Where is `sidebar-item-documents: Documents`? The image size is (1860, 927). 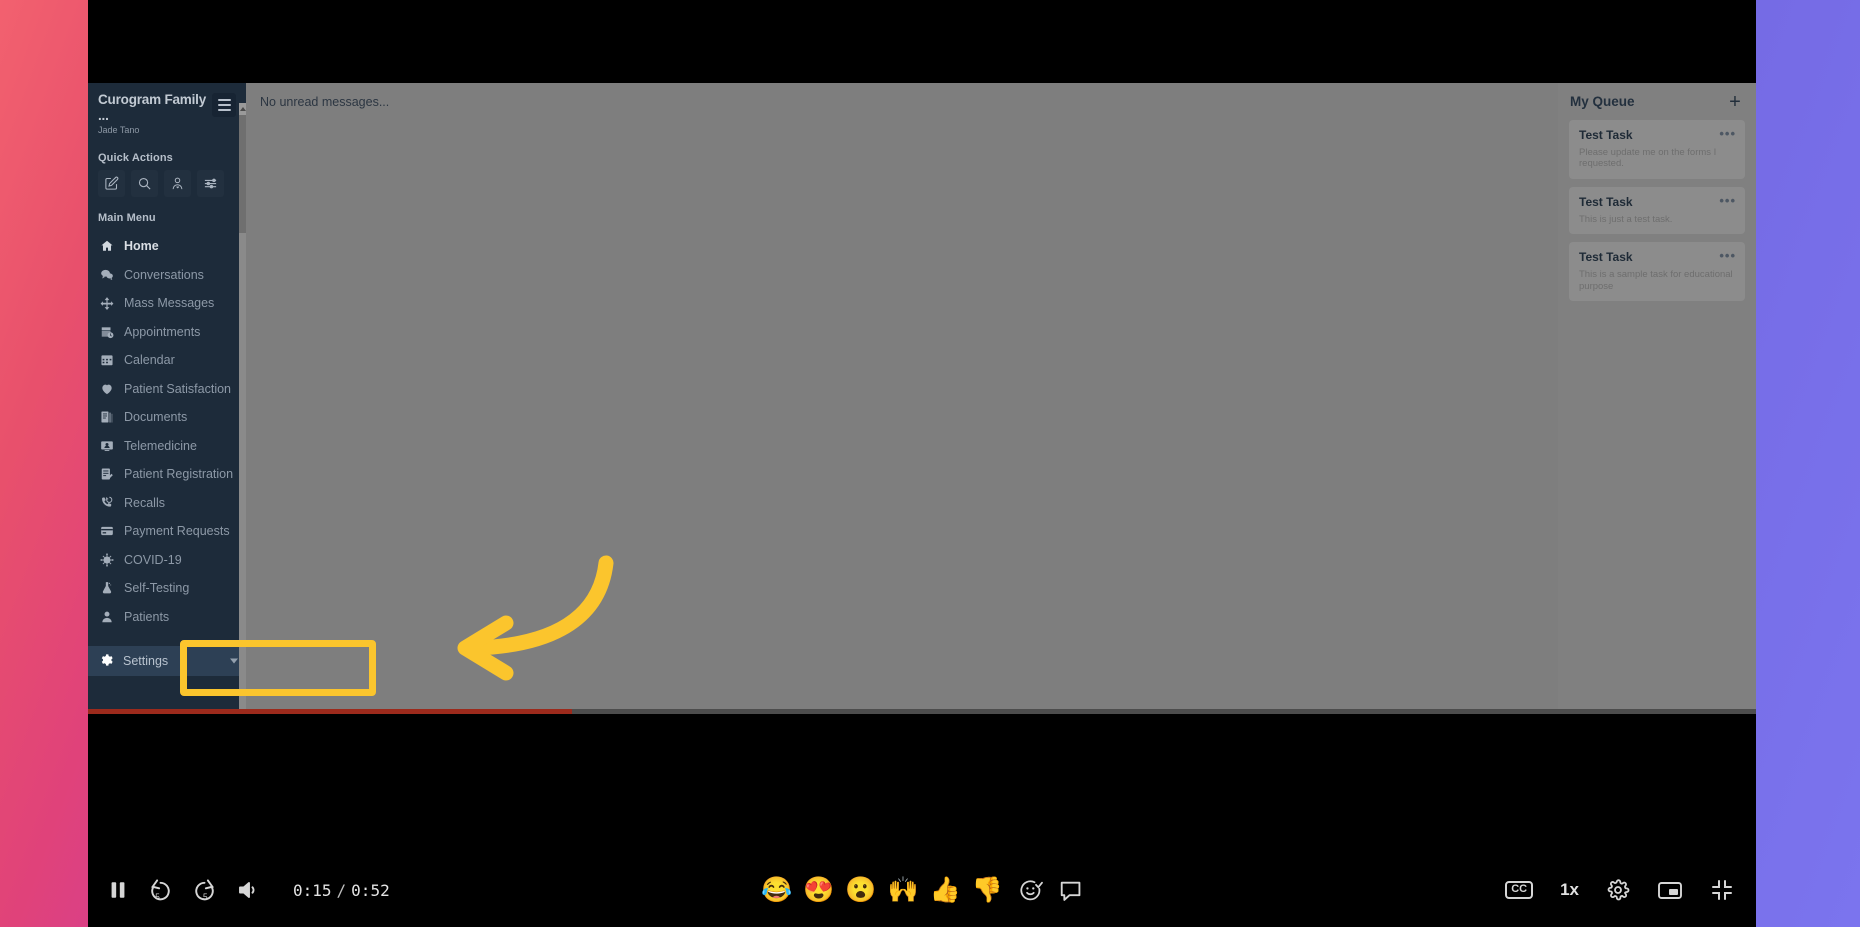
sidebar-item-documents: Documents is located at coordinates (167, 417).